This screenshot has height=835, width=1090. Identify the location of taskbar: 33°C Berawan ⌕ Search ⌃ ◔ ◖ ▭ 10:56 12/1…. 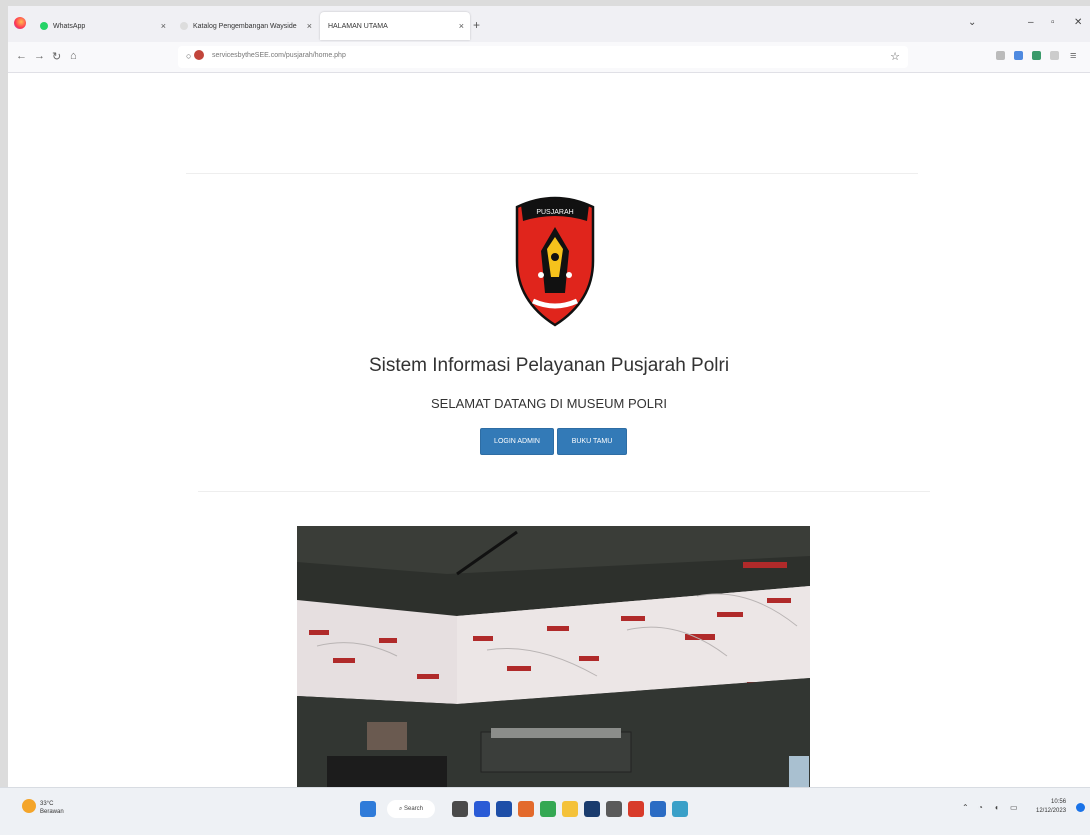
(545, 811).